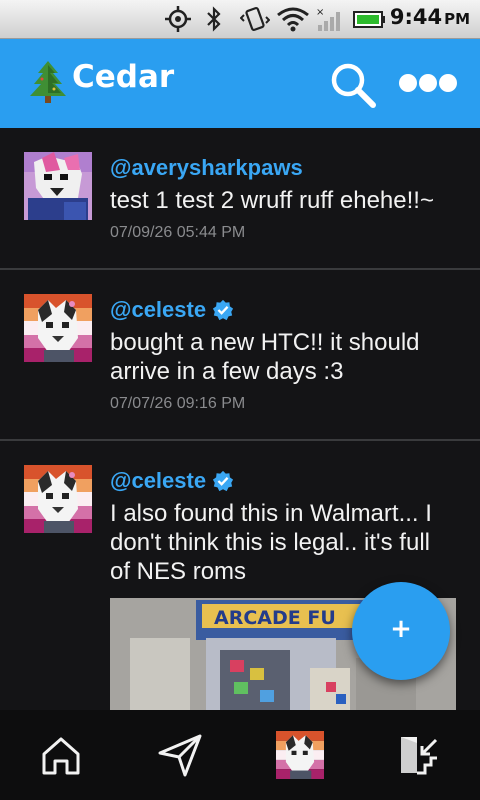 Image resolution: width=480 pixels, height=800 pixels. I want to click on profile-avatar, so click(300, 755).